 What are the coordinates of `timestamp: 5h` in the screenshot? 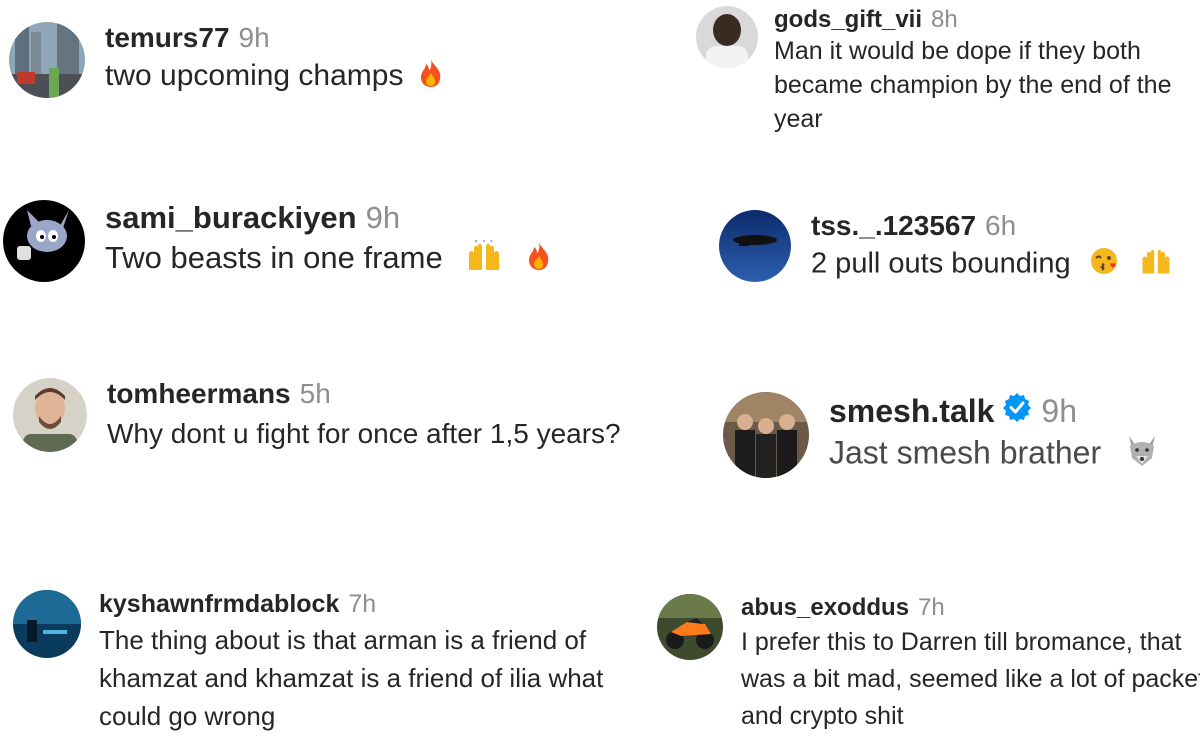 It's located at (315, 393).